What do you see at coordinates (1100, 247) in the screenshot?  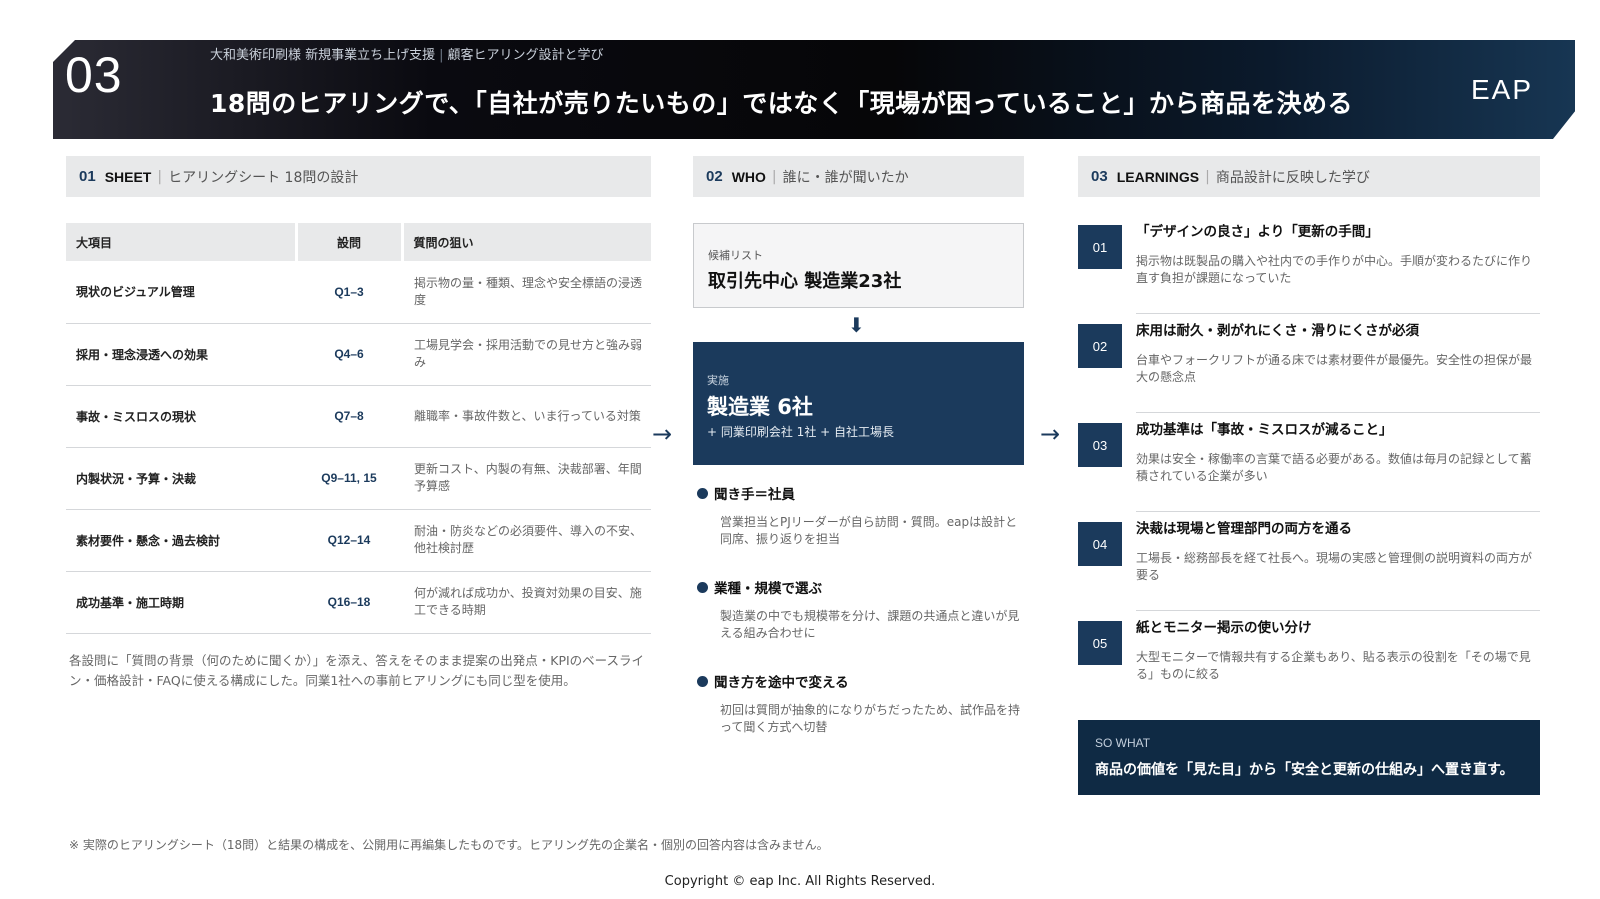 I see `learning-number: 01` at bounding box center [1100, 247].